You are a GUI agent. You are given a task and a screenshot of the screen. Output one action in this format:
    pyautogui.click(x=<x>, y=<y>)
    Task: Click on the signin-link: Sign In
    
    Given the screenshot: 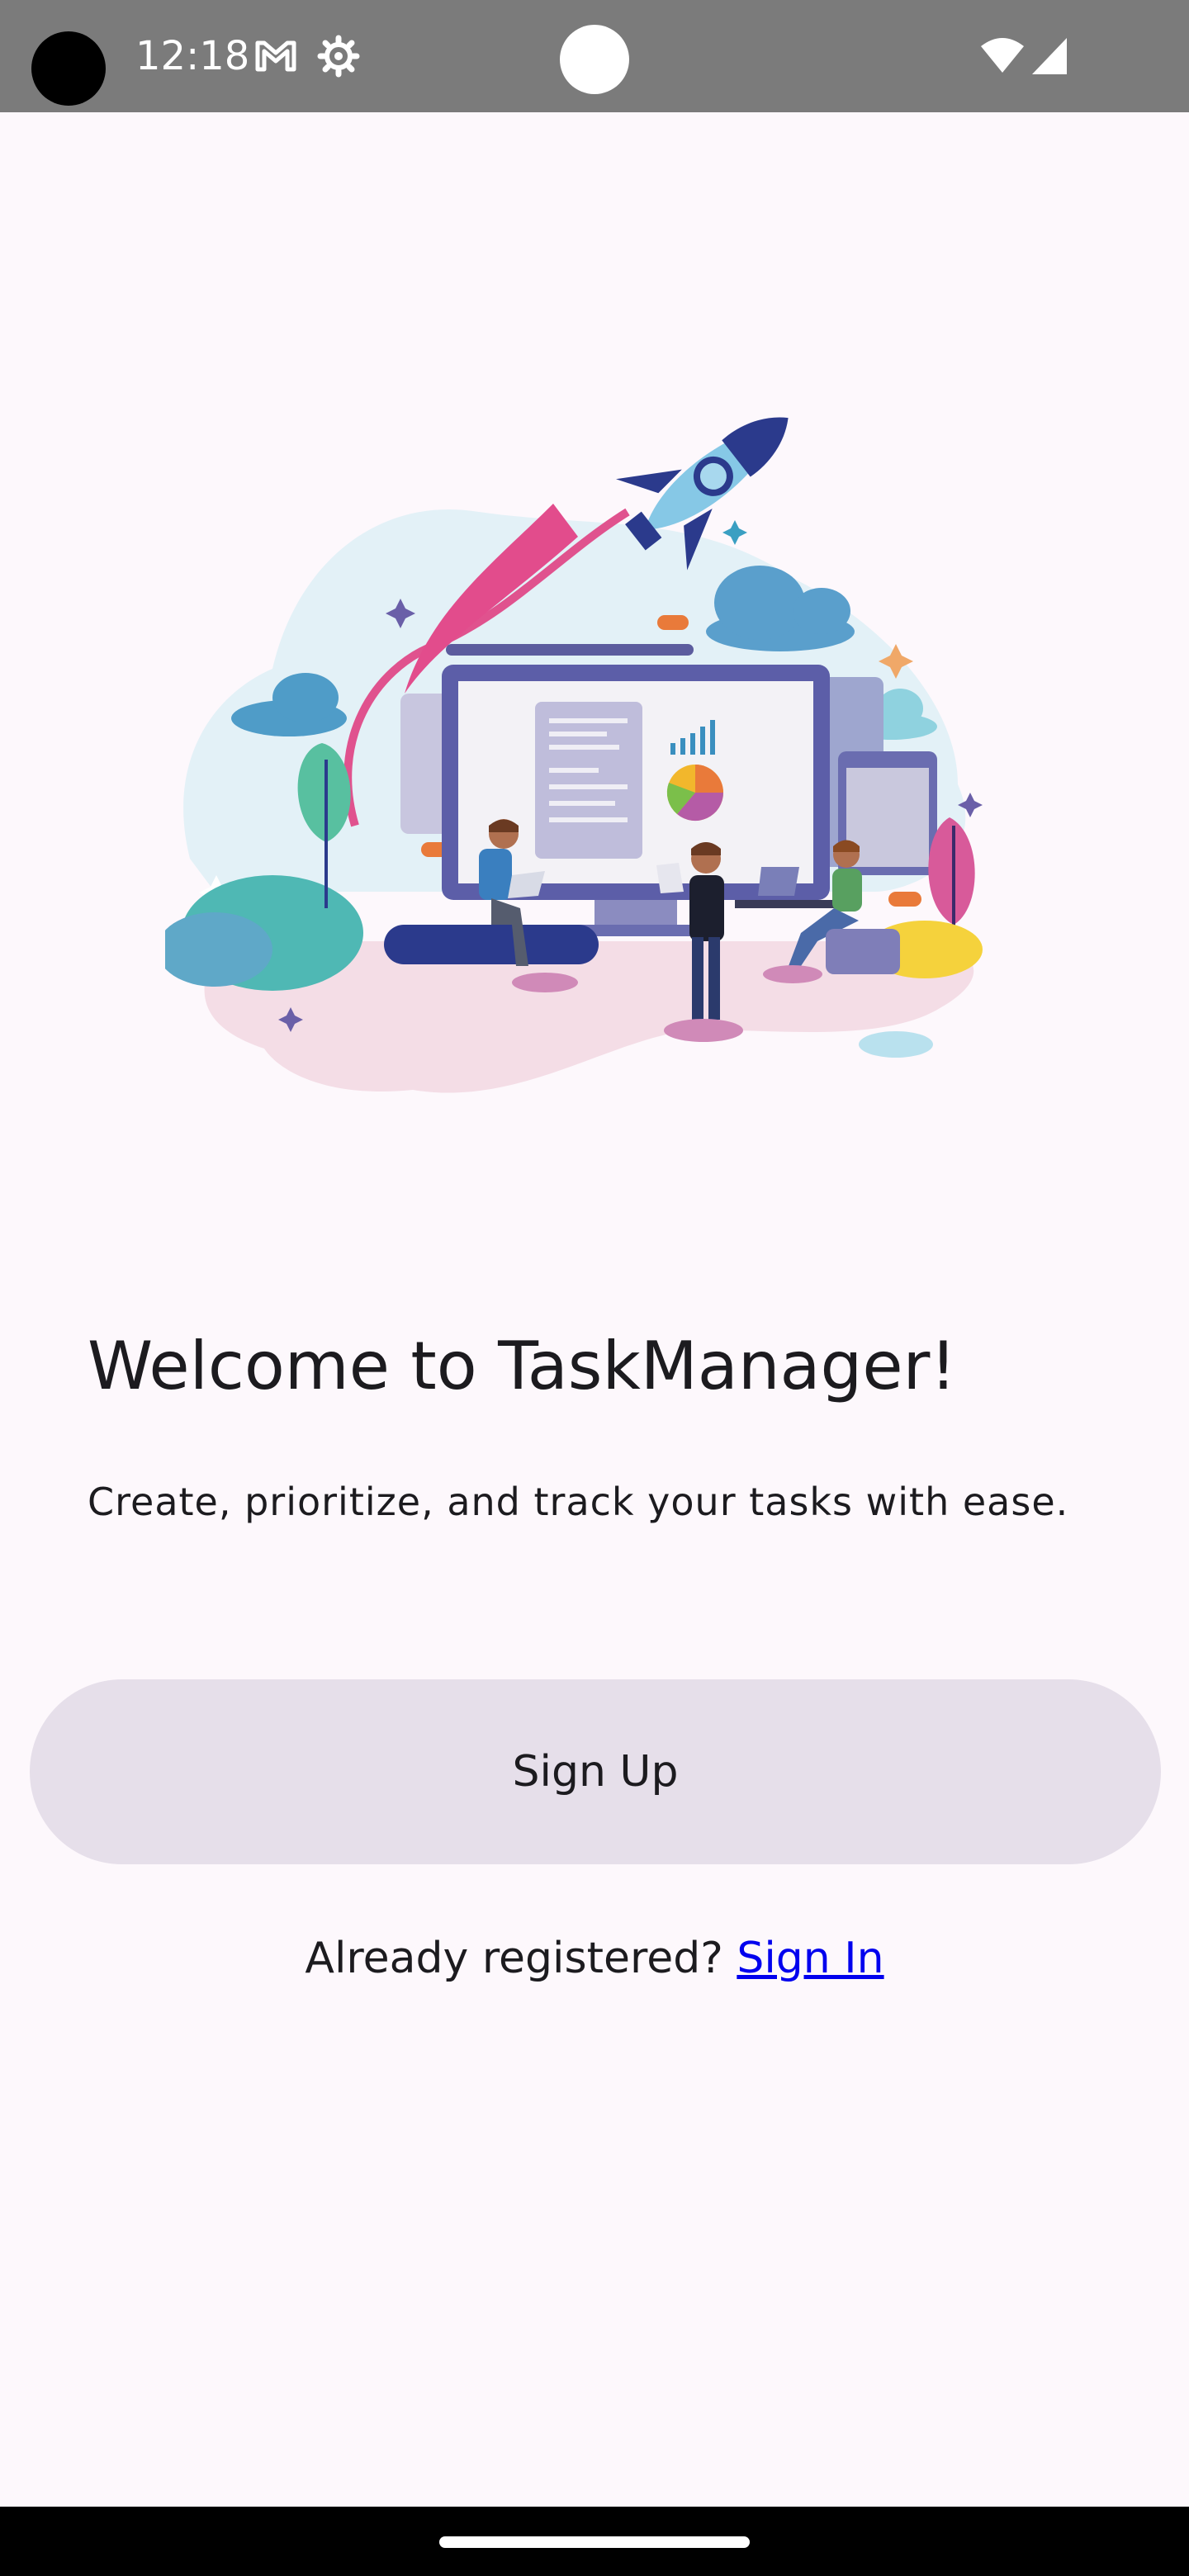 What is the action you would take?
    pyautogui.click(x=810, y=1958)
    